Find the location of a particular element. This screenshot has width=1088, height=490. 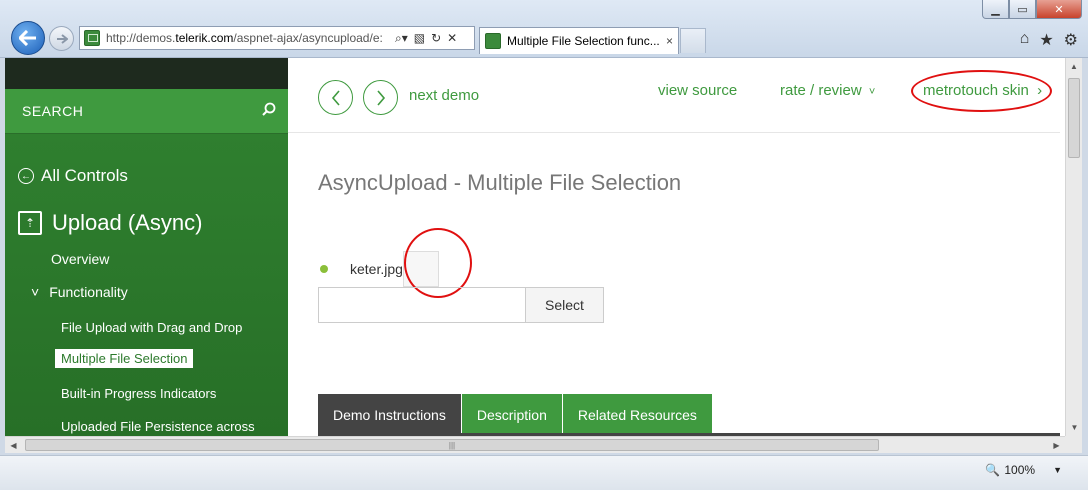

stop-icon: ✕ is located at coordinates (452, 38).